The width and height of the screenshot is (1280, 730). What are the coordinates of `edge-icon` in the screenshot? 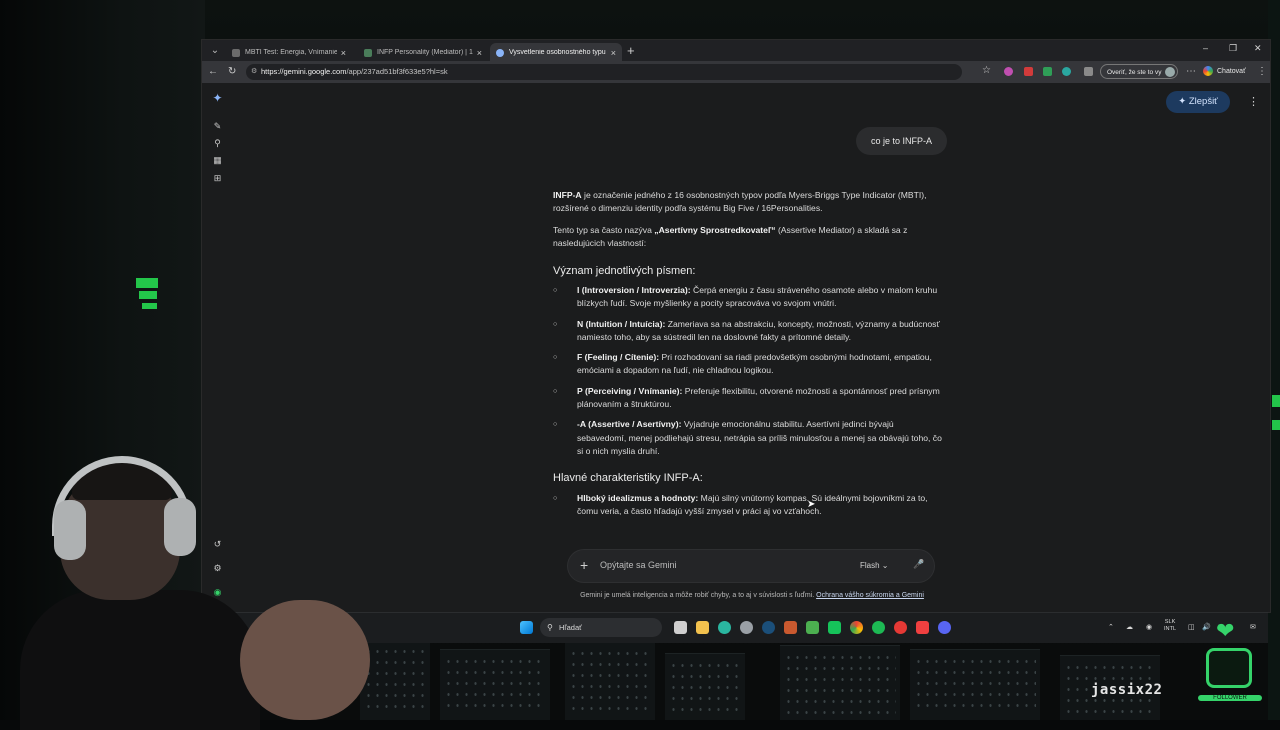 It's located at (724, 627).